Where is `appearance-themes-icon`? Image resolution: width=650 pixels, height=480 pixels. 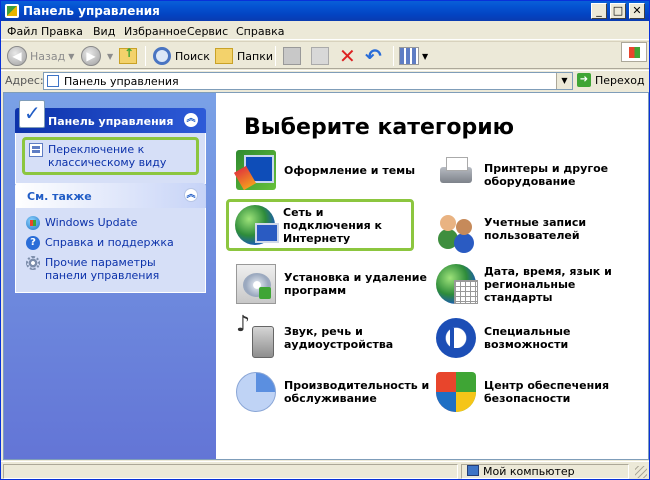 appearance-themes-icon is located at coordinates (256, 170).